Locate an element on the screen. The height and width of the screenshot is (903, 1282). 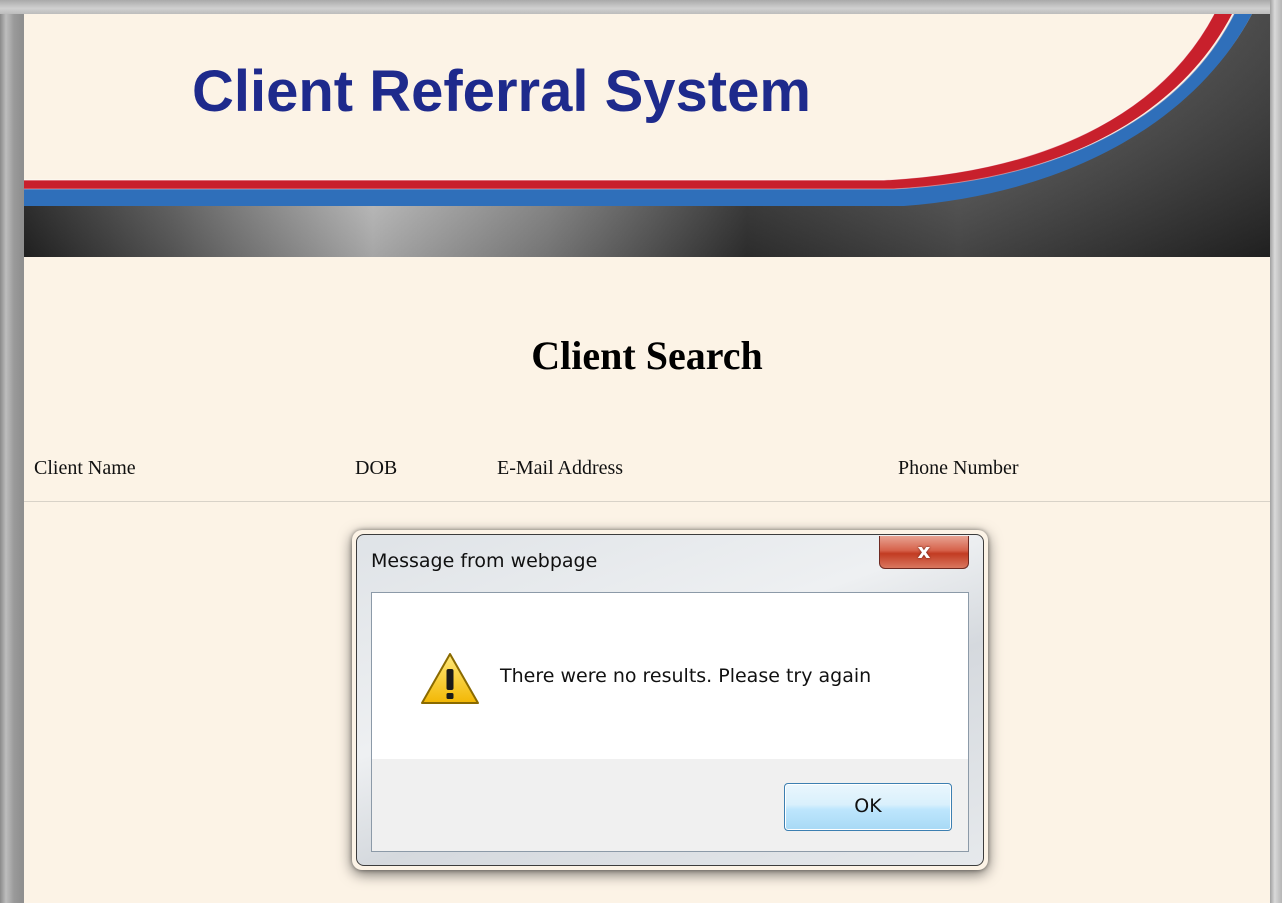
column-header-client-name: Client Name is located at coordinates (85, 468).